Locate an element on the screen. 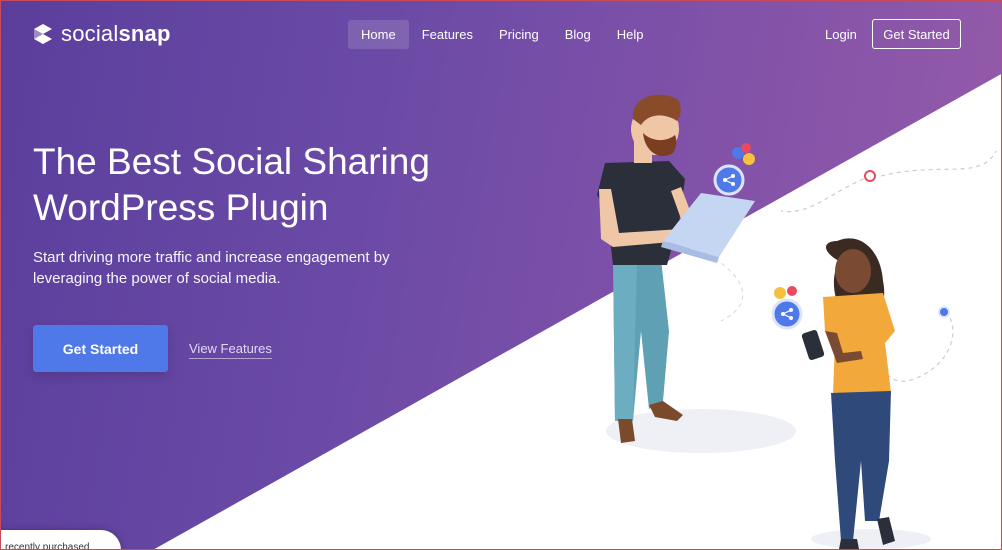  purchase-notification-toast: recently purchased is located at coordinates (61, 540).